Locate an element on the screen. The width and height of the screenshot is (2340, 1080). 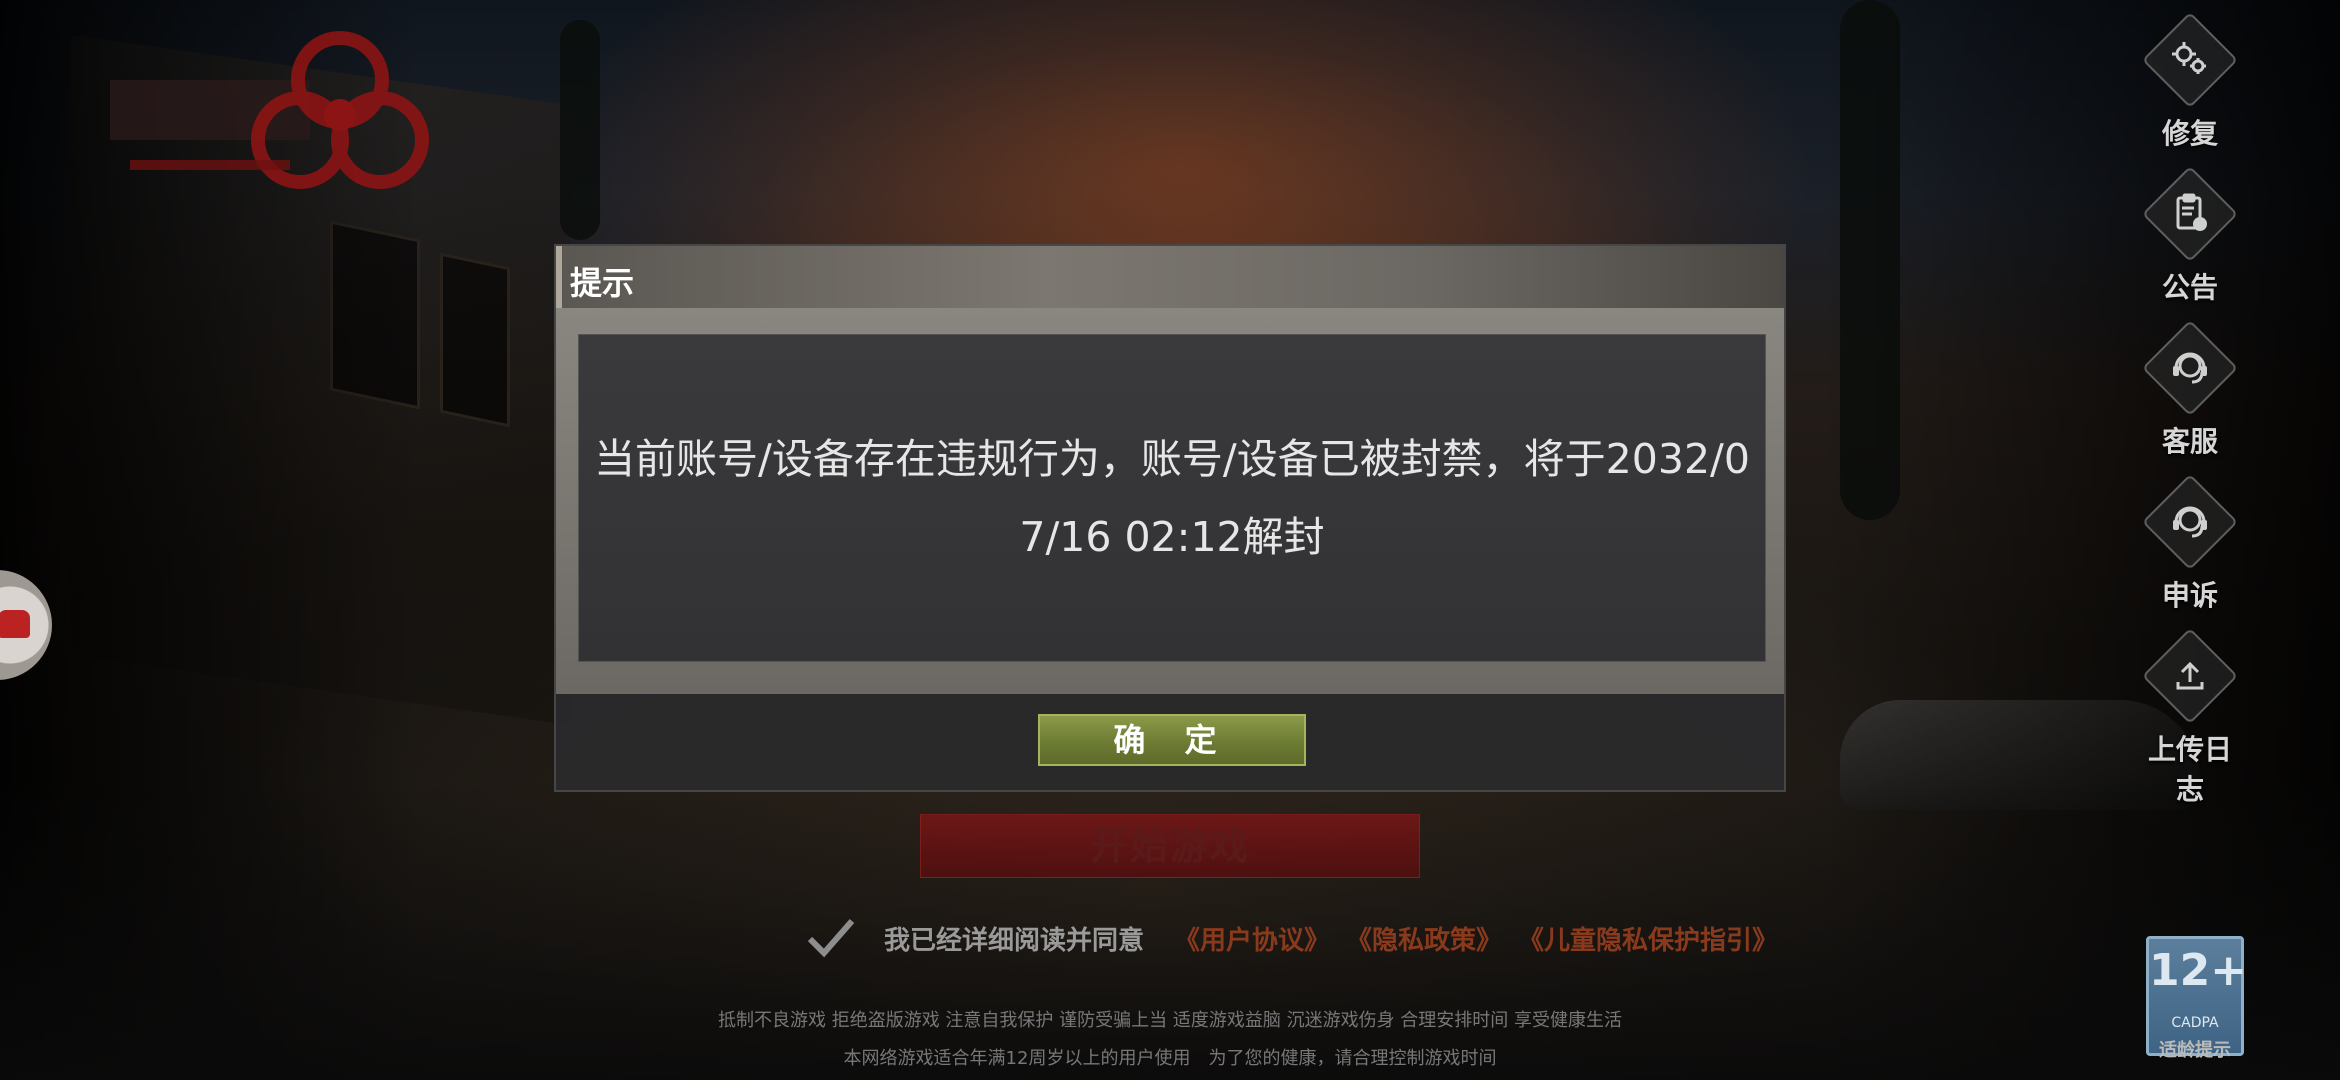
age-rating-caption: 适龄提示 is located at coordinates (2195, 1050).